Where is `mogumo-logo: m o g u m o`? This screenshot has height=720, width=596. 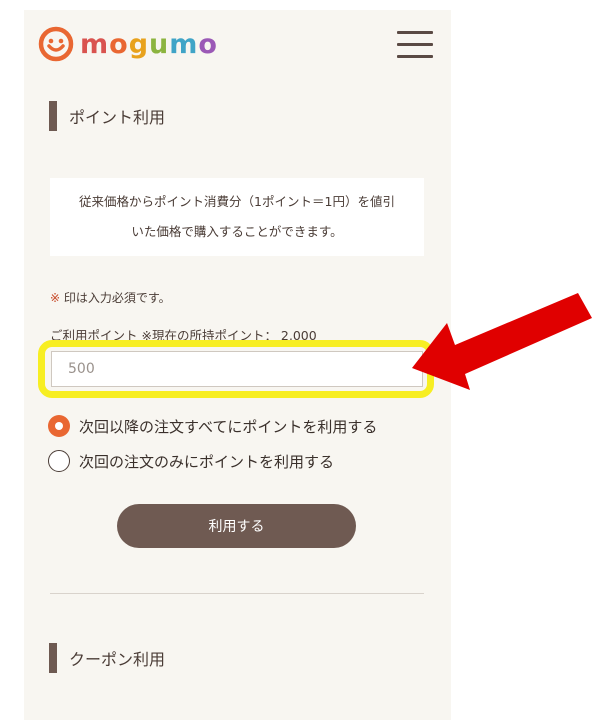
mogumo-logo: m o g u m o is located at coordinates (128, 44).